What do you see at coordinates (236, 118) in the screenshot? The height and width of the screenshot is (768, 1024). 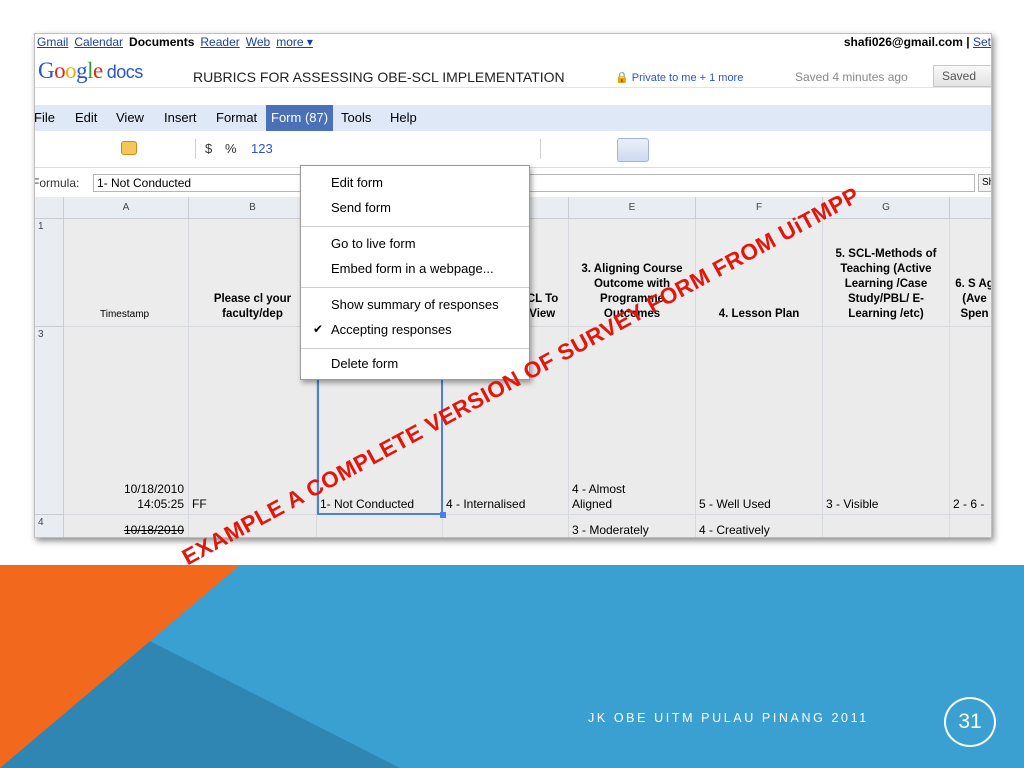 I see `menu-format: Format` at bounding box center [236, 118].